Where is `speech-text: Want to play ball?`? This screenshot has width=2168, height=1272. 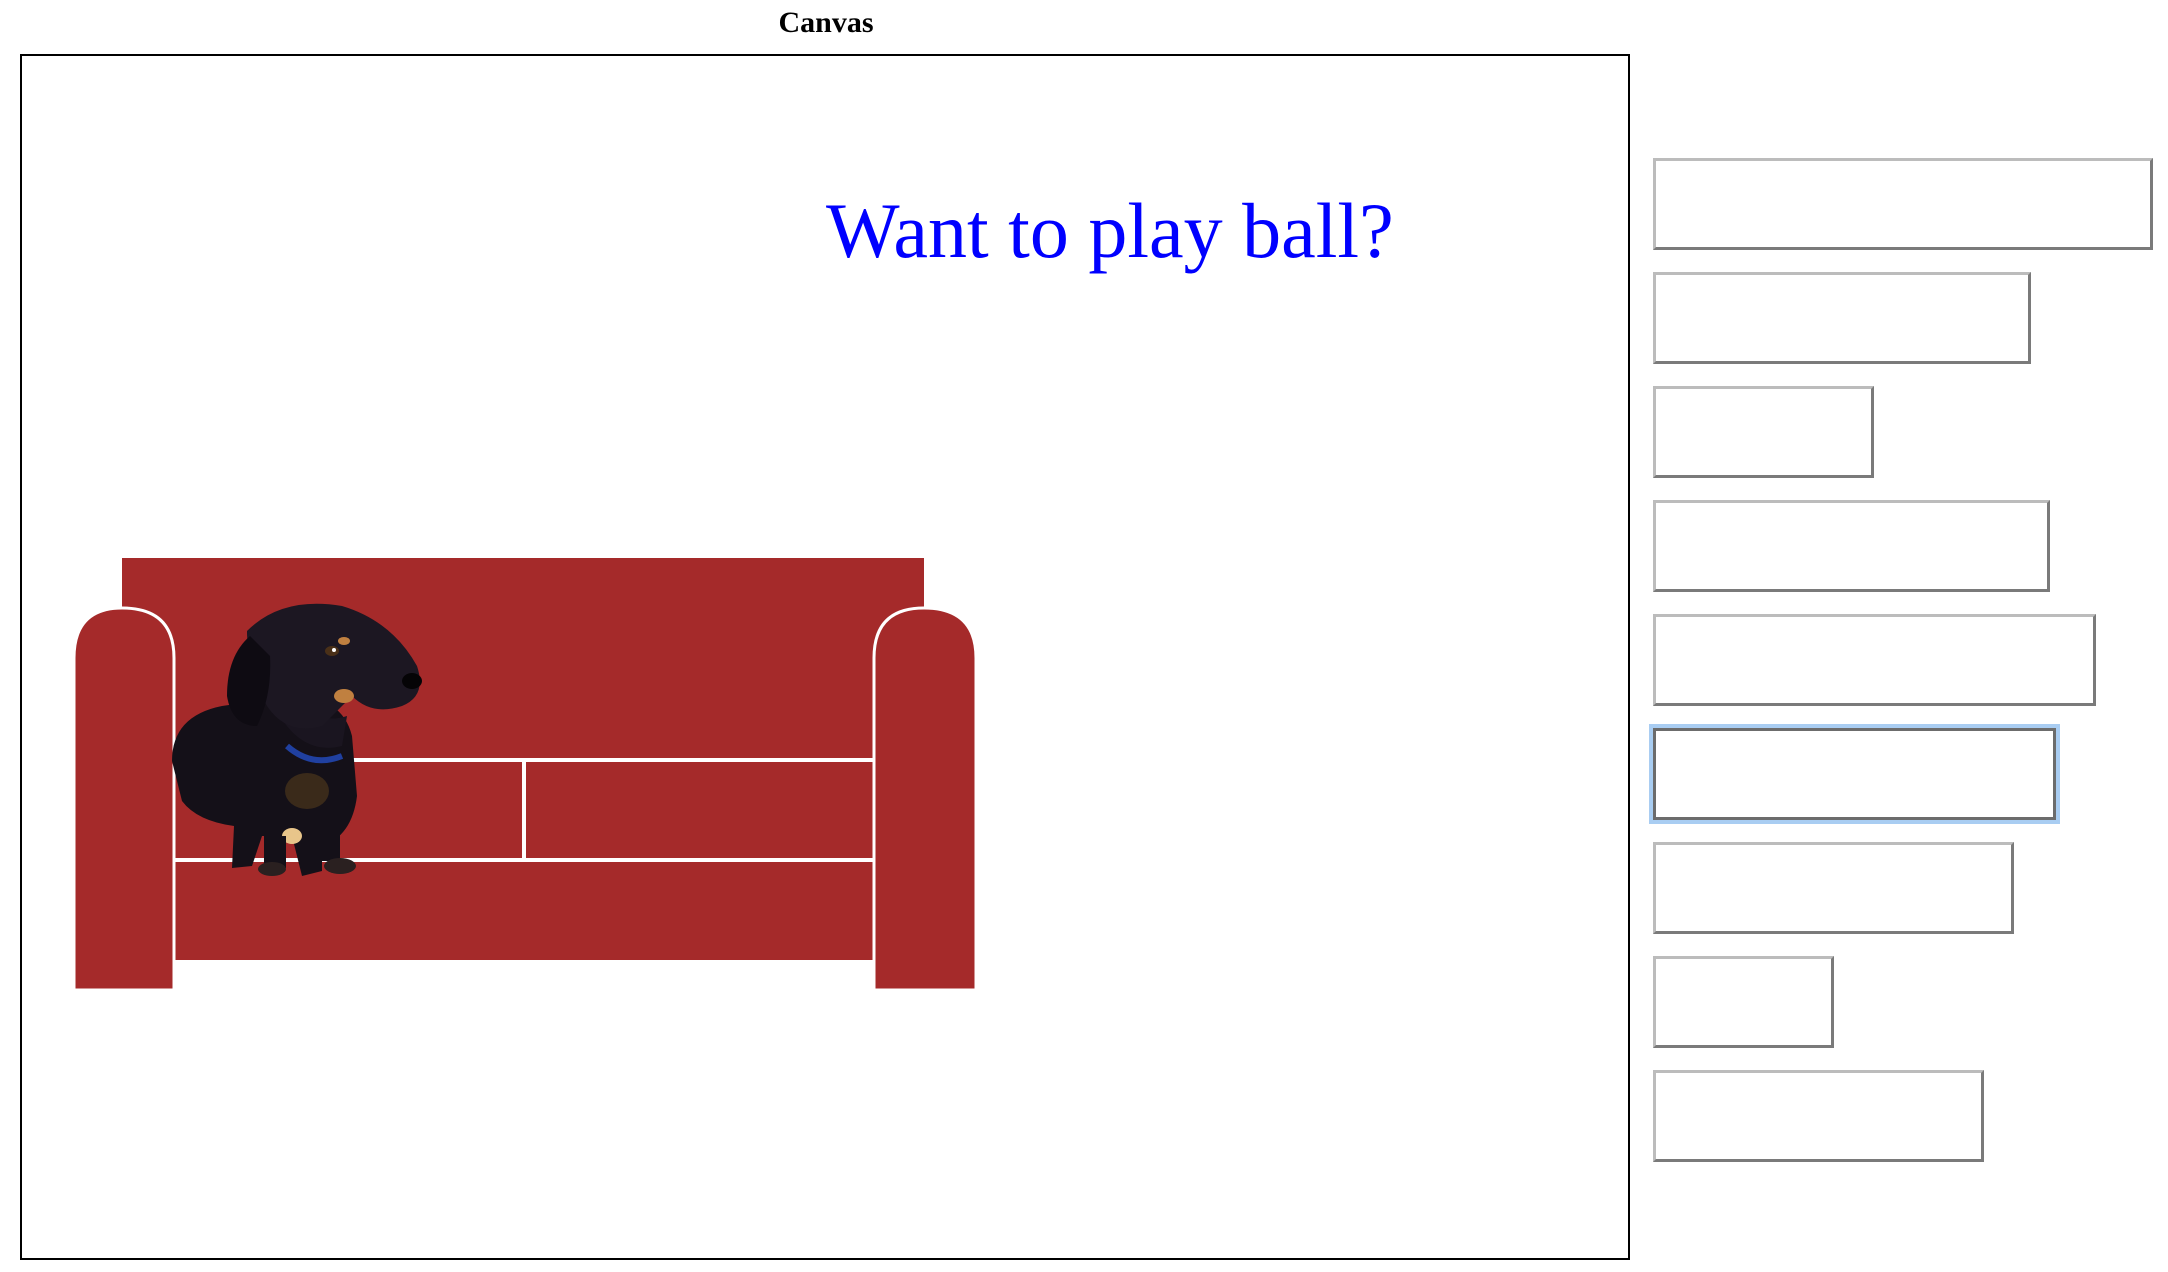 speech-text: Want to play ball? is located at coordinates (1110, 230).